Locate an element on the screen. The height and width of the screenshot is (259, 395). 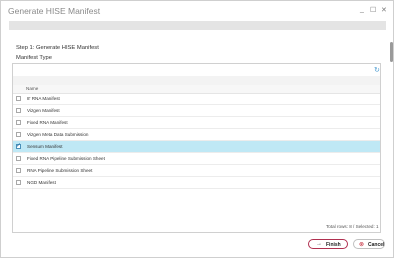
row-label: Vizgen Manifest is located at coordinates (43, 110).